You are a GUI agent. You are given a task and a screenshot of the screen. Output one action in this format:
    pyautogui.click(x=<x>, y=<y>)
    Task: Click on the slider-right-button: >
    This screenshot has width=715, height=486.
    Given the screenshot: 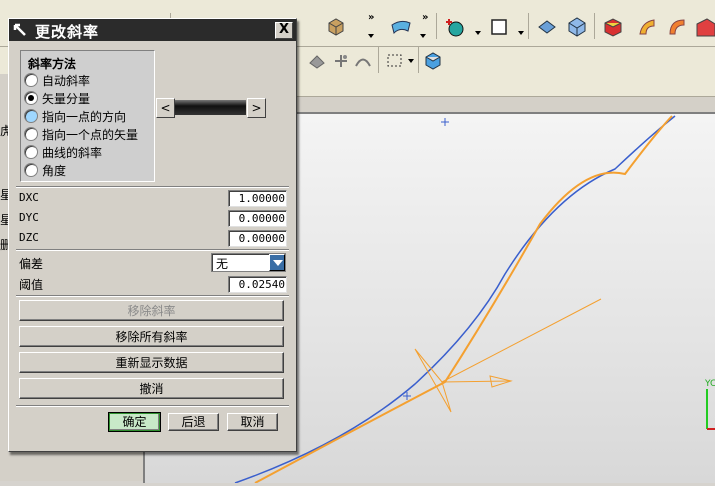 What is the action you would take?
    pyautogui.click(x=256, y=108)
    